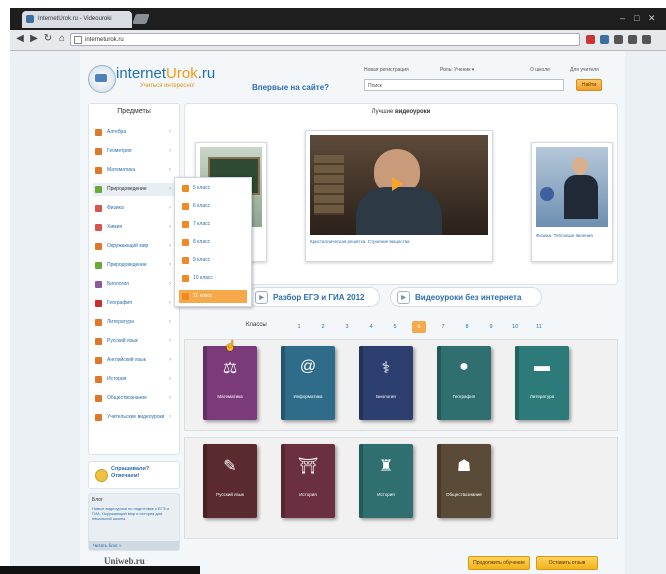 This screenshot has width=666, height=574. What do you see at coordinates (230, 383) in the screenshot?
I see `subject-book: ⚖ Математика` at bounding box center [230, 383].